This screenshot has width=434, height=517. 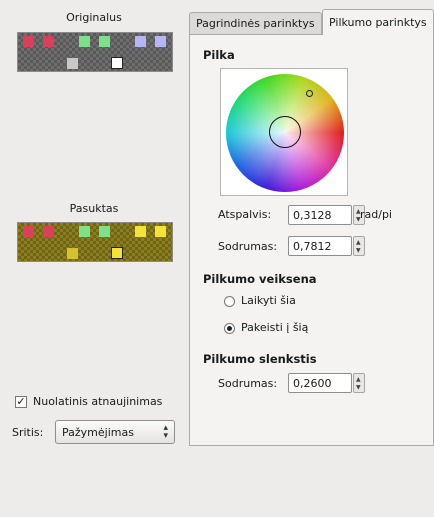 What do you see at coordinates (245, 214) in the screenshot?
I see `hue-label: Atspalvis:` at bounding box center [245, 214].